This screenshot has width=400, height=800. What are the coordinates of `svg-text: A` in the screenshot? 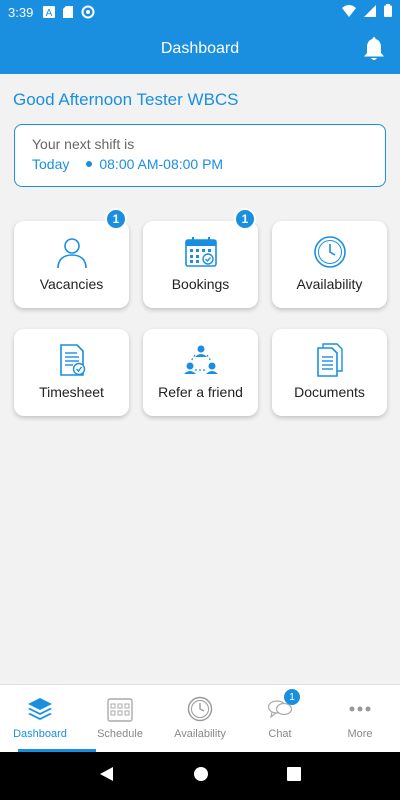 It's located at (49, 13).